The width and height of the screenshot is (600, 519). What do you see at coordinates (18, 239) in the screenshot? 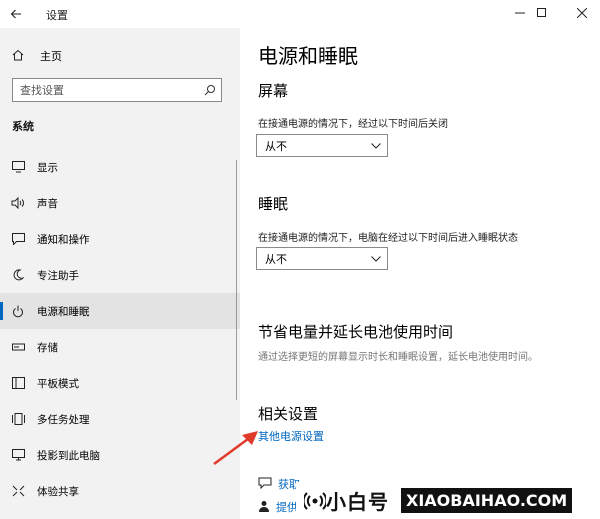
I see `notification-icon` at bounding box center [18, 239].